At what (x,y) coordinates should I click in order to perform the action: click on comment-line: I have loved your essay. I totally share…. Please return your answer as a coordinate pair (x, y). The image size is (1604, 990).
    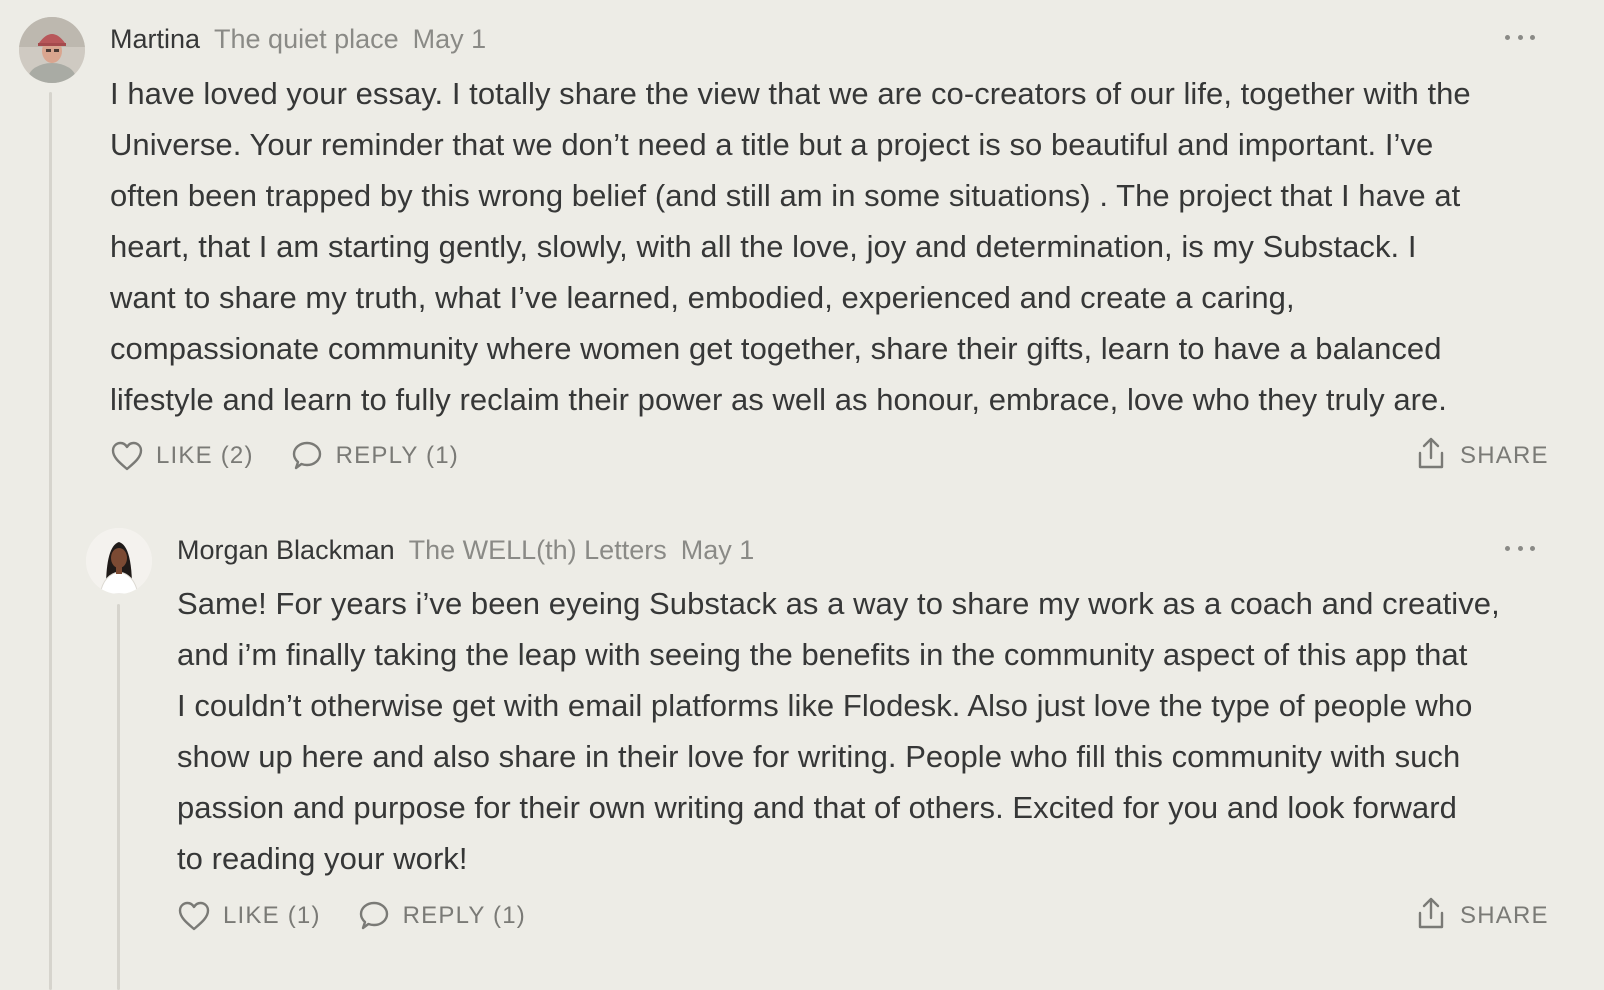
    Looking at the image, I should click on (790, 93).